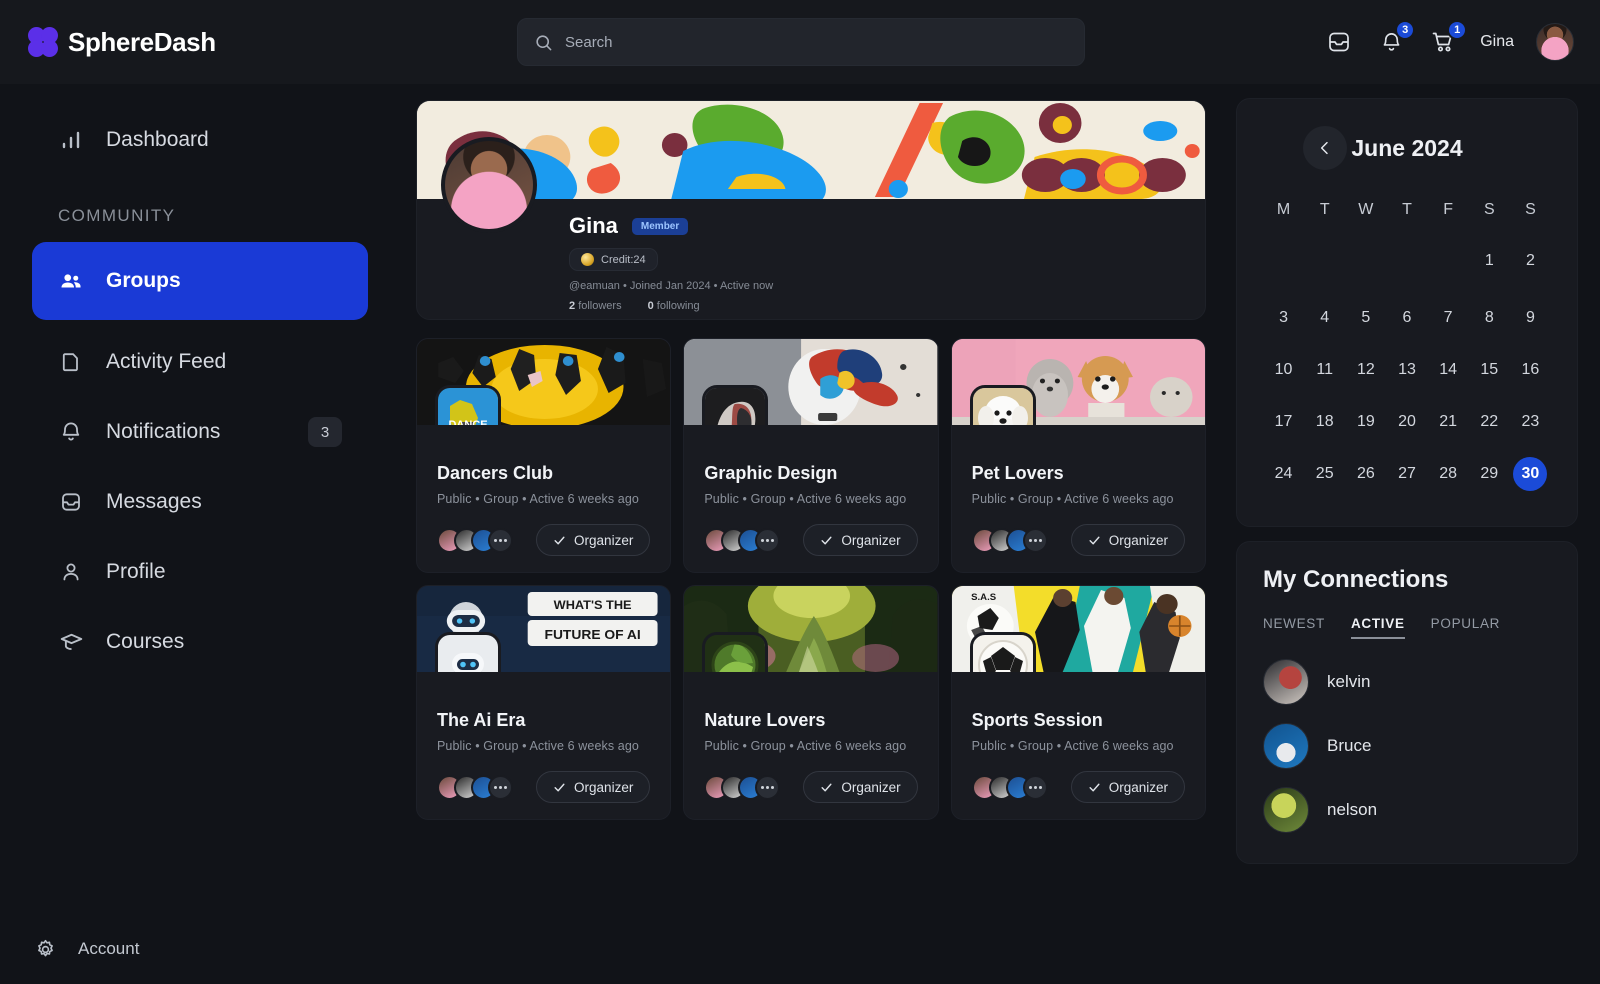 The height and width of the screenshot is (984, 1600). What do you see at coordinates (1489, 263) in the screenshot?
I see `calendar-day: 1` at bounding box center [1489, 263].